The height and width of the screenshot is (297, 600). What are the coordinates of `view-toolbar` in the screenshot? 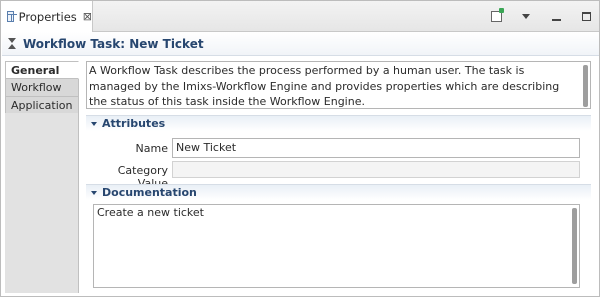 It's located at (541, 16).